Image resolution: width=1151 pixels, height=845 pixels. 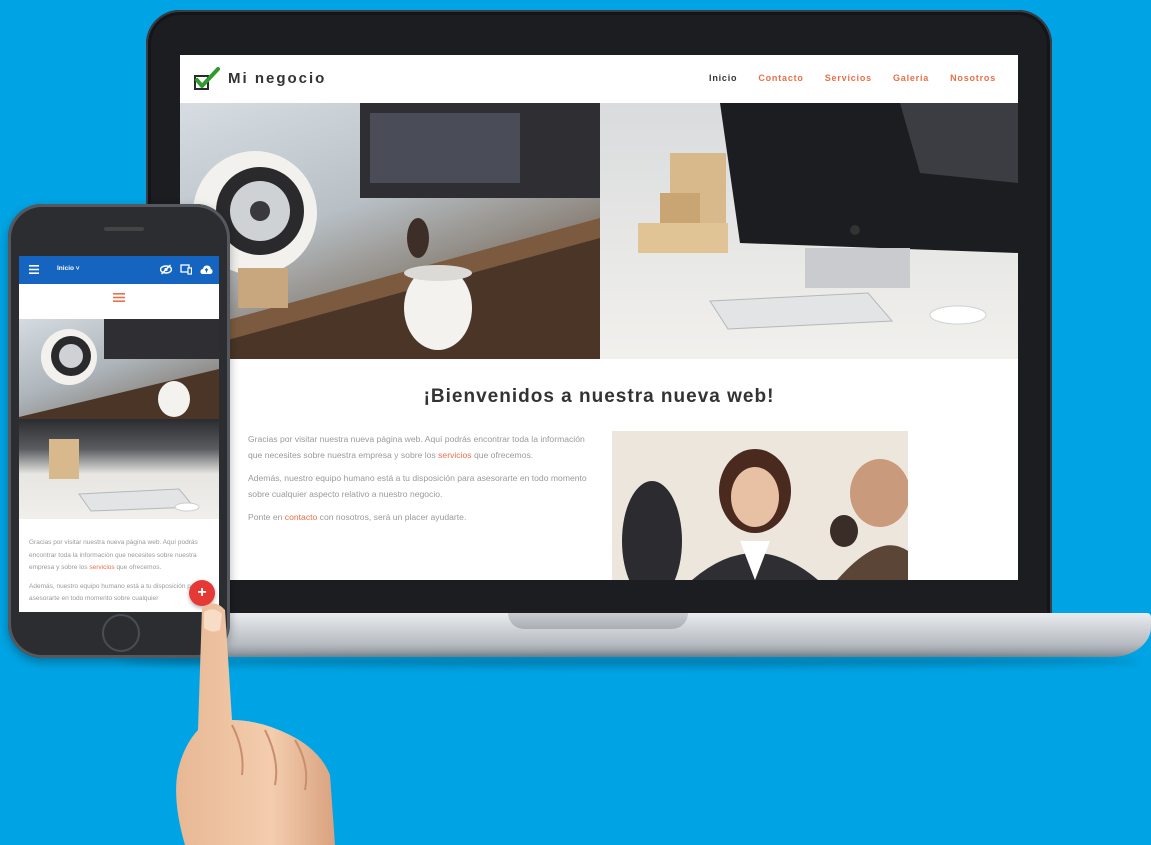 I want to click on nav-item-inicio: Inicio, so click(x=723, y=78).